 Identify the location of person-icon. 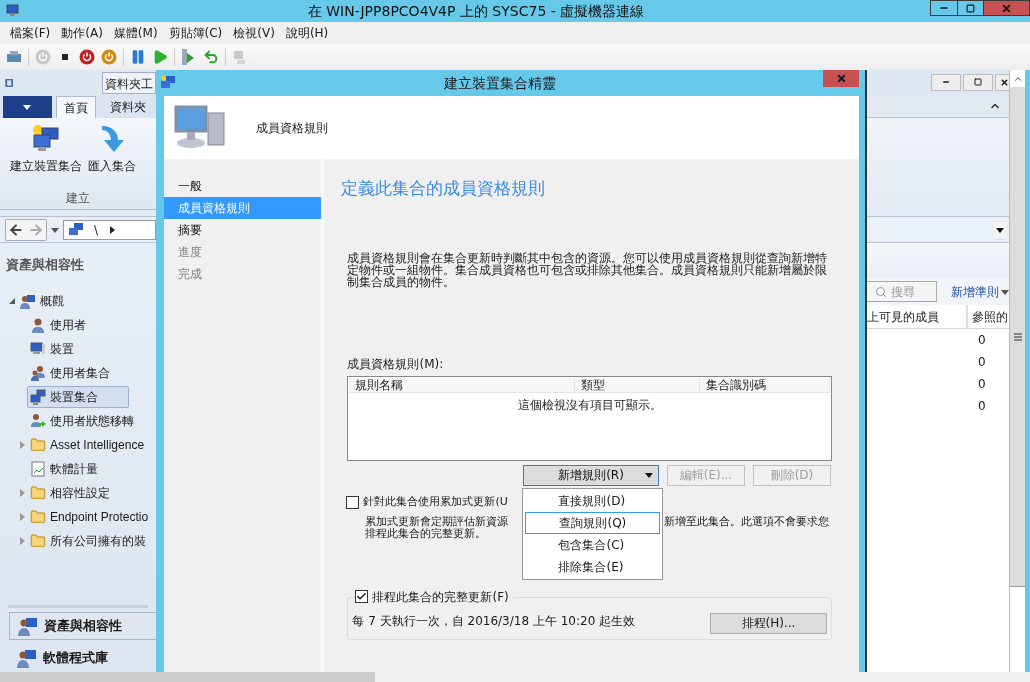
(38, 324).